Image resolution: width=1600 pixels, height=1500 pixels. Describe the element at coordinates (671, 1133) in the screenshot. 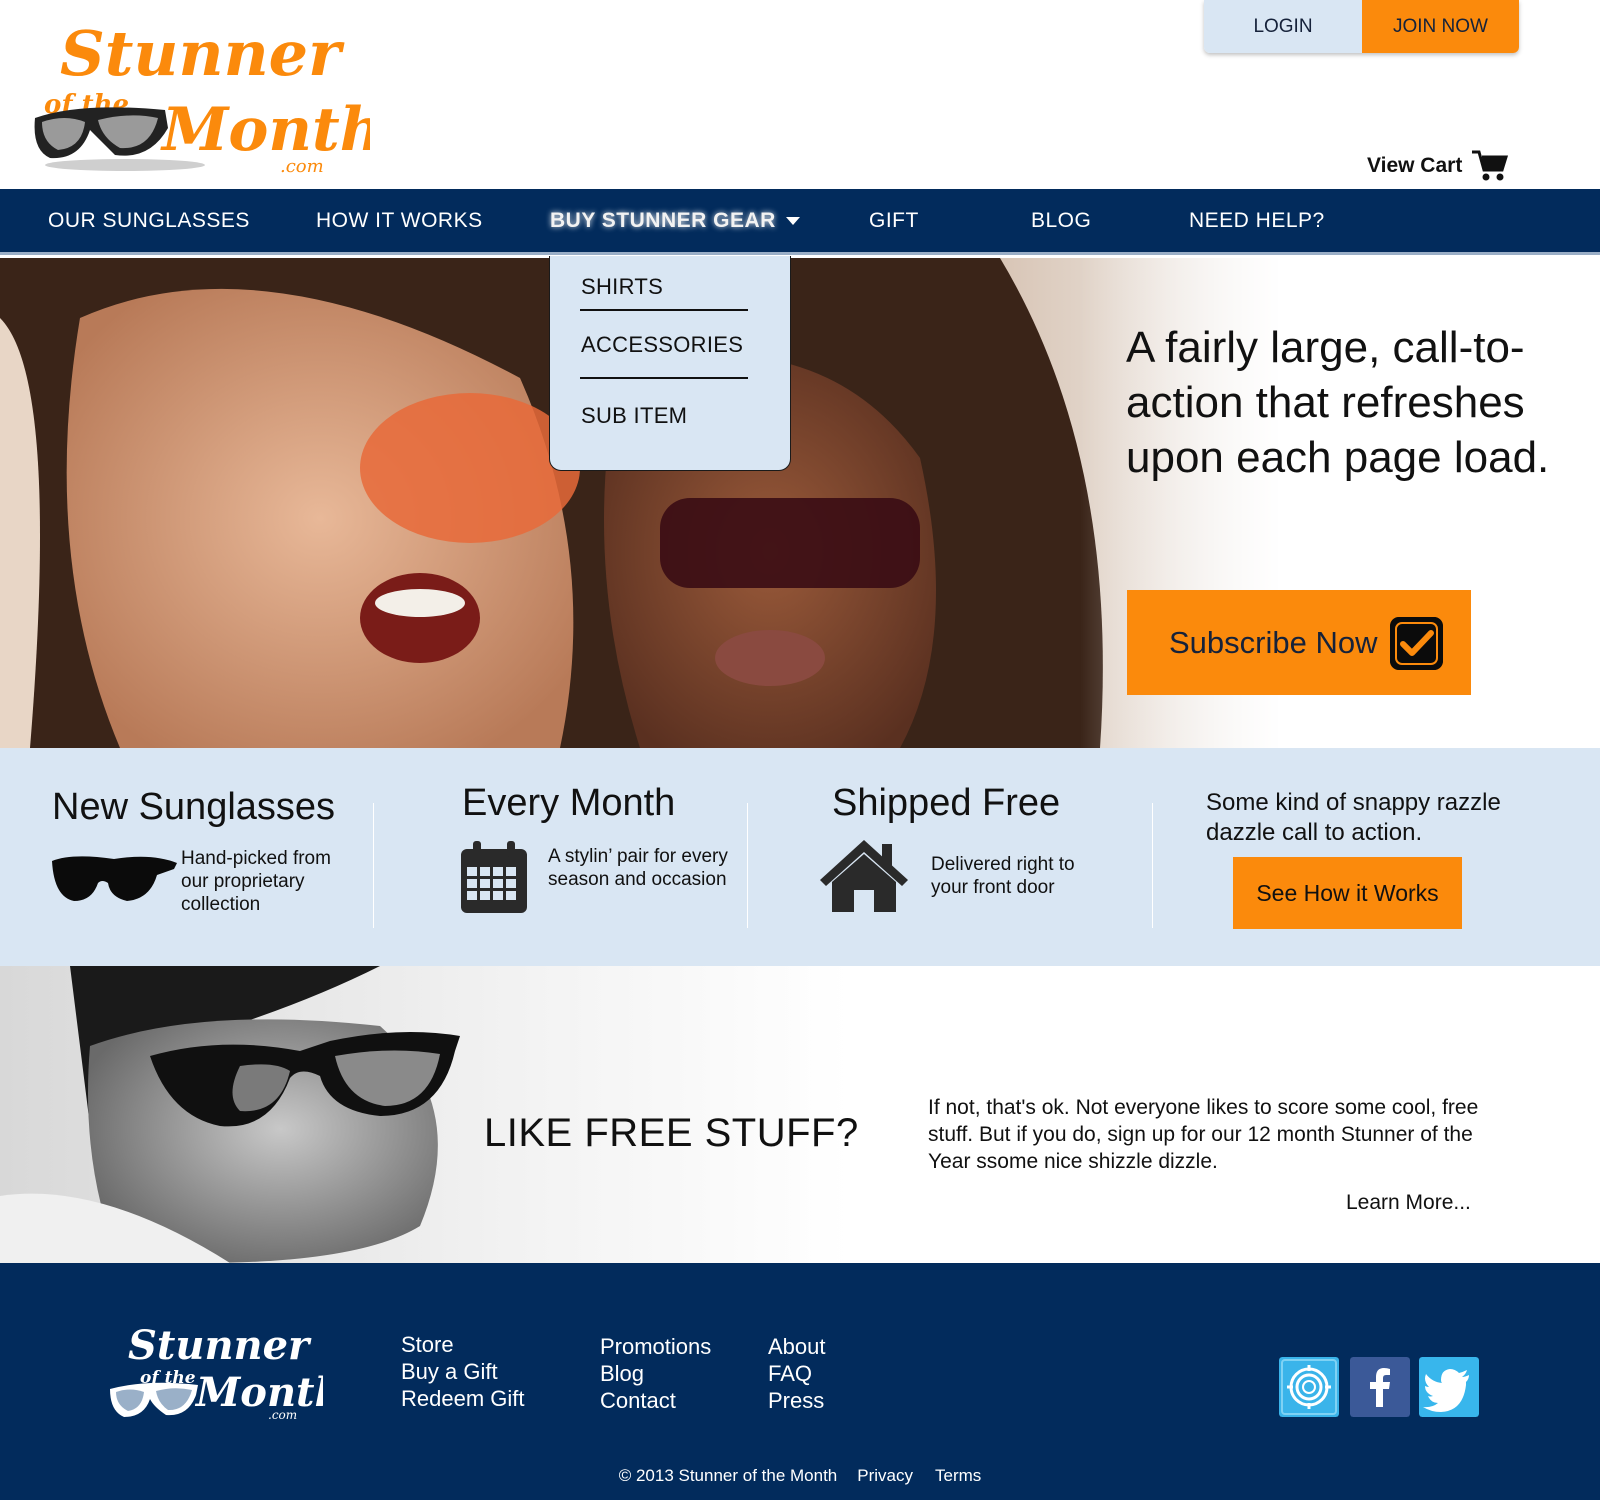

I see `free-stuff-title: LIKE FREE STUFF?` at that location.